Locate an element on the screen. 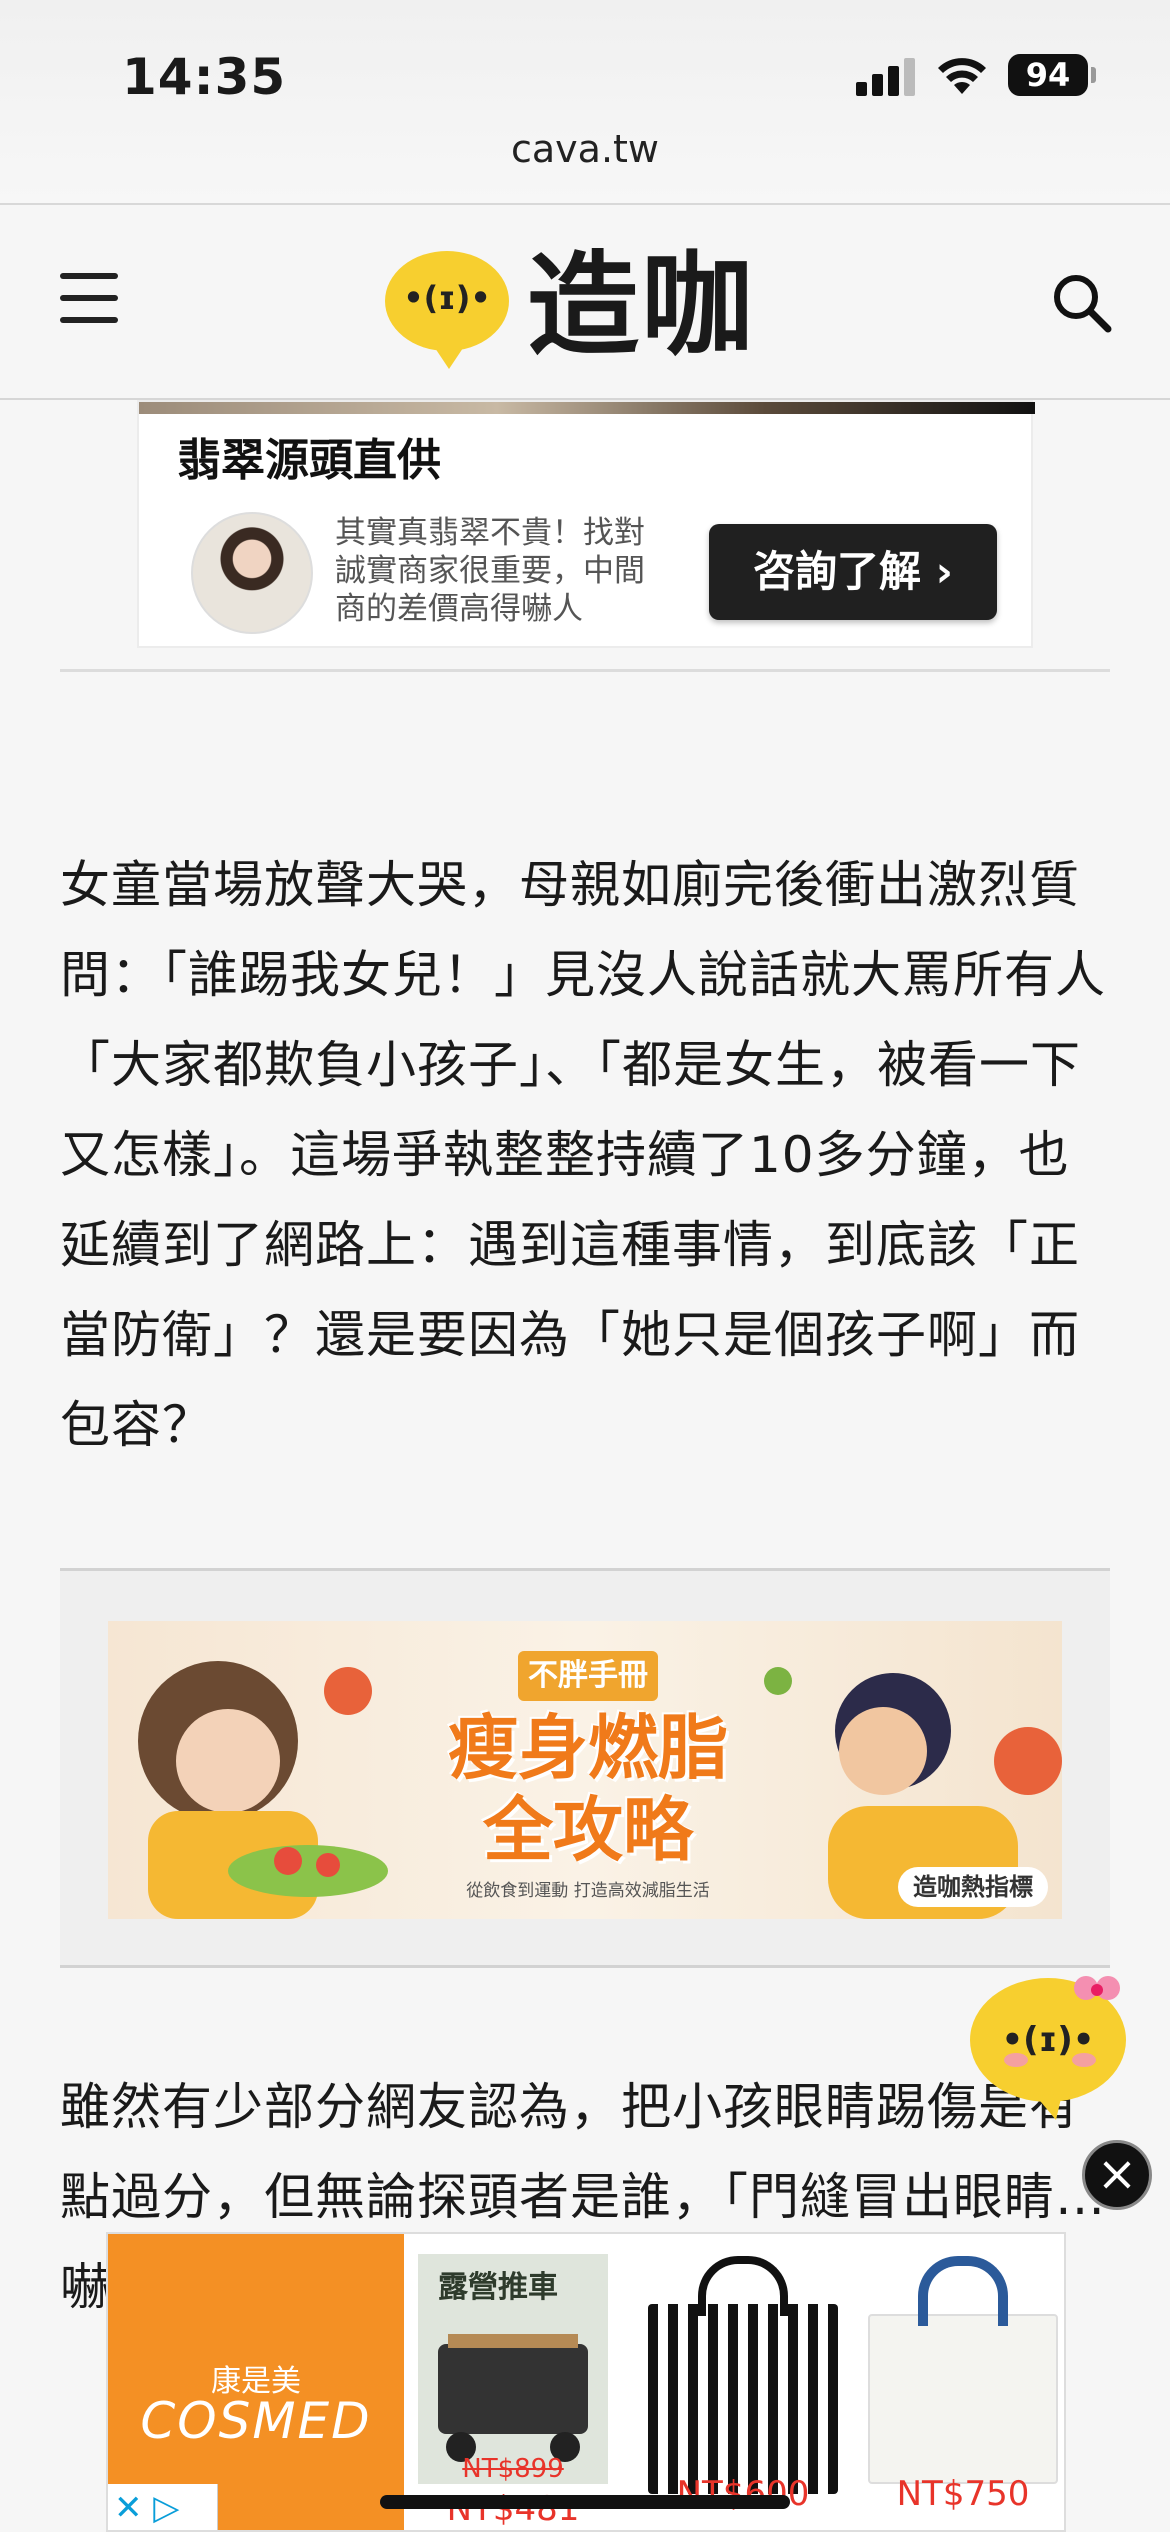 The height and width of the screenshot is (2532, 1170). ad-description: 其實真翡翠不貴！找對誠實商家很重要，中間商的差價高得嚇人 is located at coordinates (490, 571).